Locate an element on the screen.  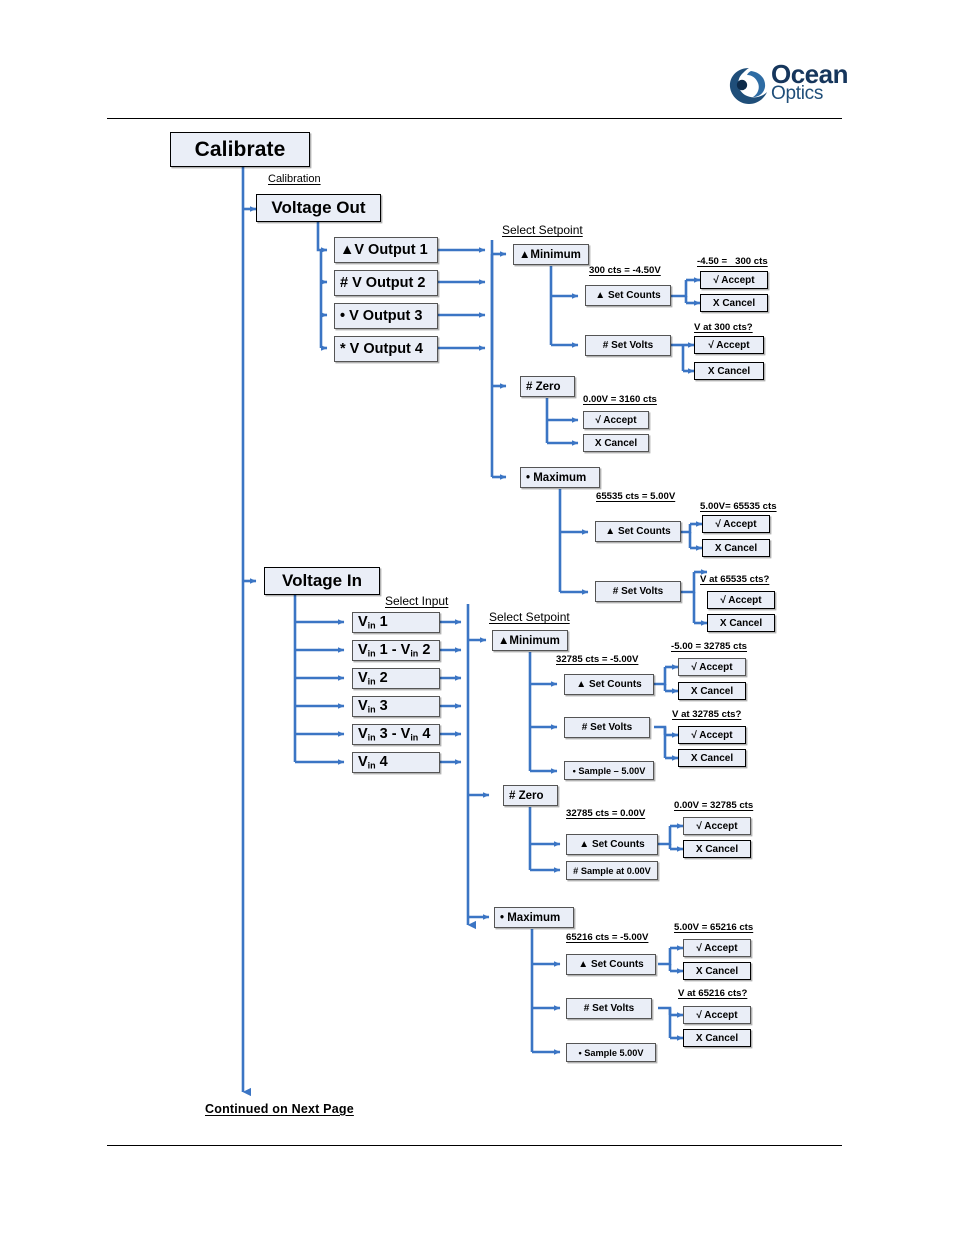
node-in-minimum-label: ▲Minimum is located at coordinates (529, 640).